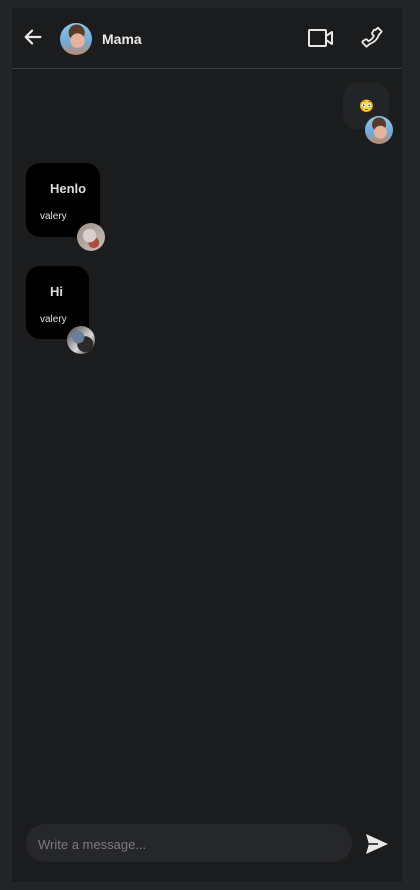  What do you see at coordinates (377, 844) in the screenshot?
I see `send-icon` at bounding box center [377, 844].